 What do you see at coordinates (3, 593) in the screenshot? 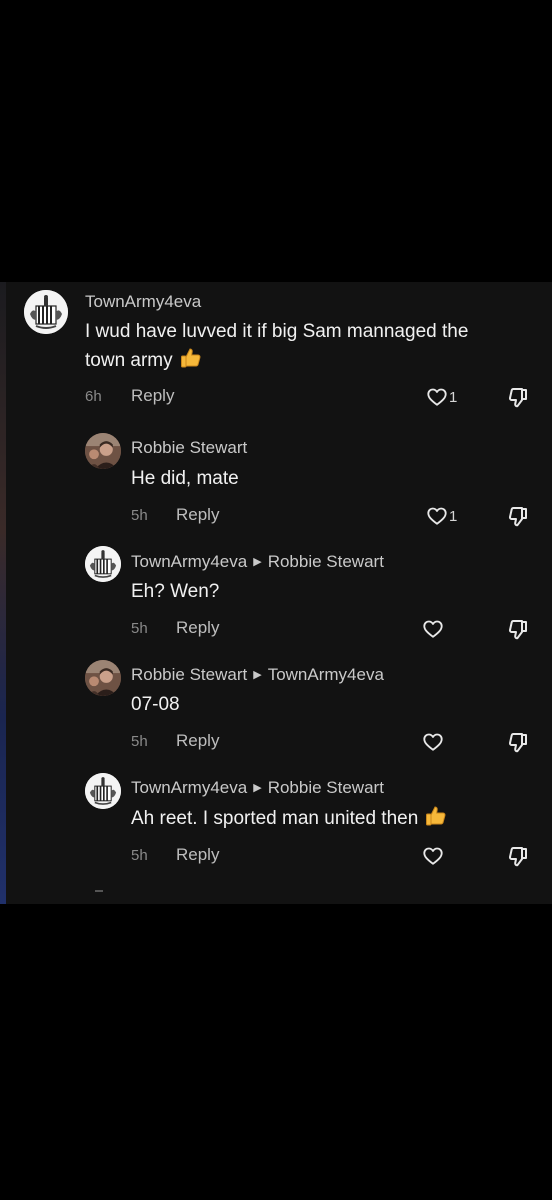
I see `left-edge-strip` at bounding box center [3, 593].